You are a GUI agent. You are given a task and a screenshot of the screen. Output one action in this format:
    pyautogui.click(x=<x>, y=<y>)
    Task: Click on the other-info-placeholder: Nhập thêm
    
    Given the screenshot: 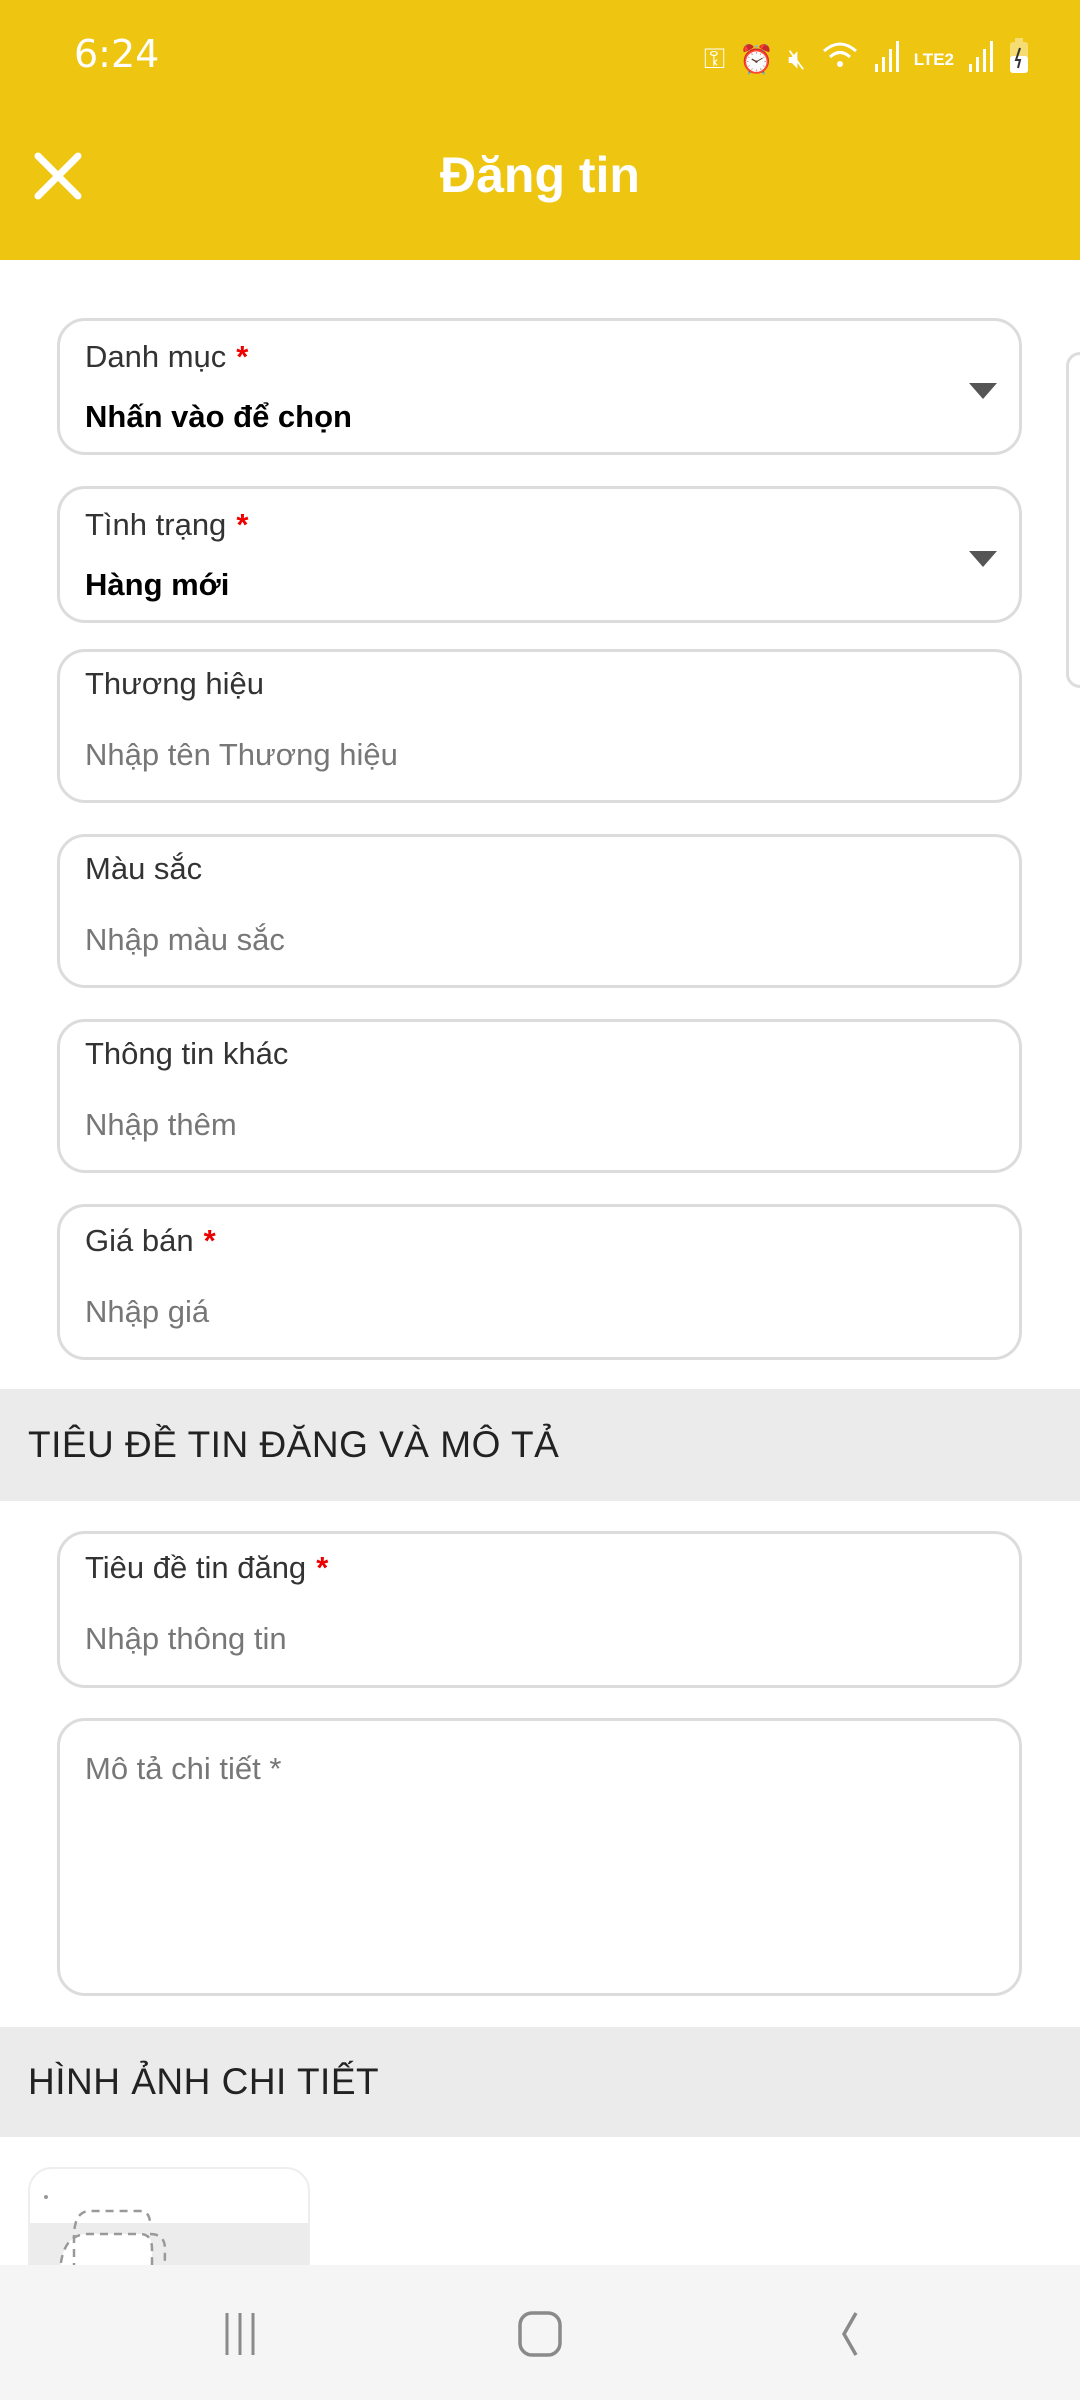 What is the action you would take?
    pyautogui.click(x=161, y=1124)
    